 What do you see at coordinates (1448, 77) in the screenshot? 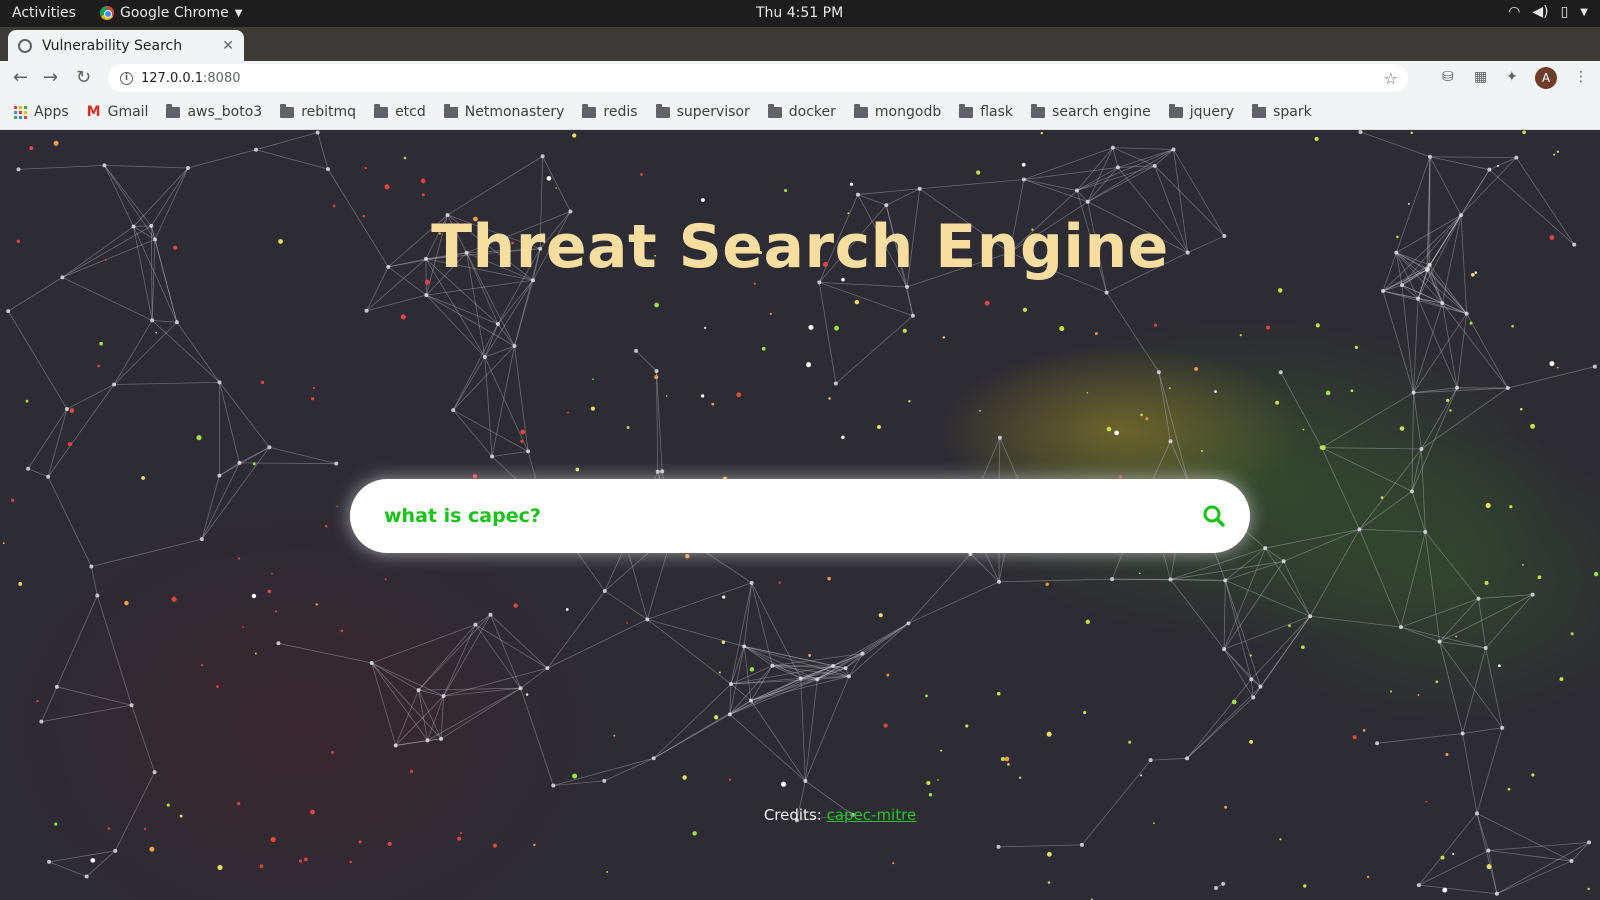
I see `extension-icon: ⛁` at bounding box center [1448, 77].